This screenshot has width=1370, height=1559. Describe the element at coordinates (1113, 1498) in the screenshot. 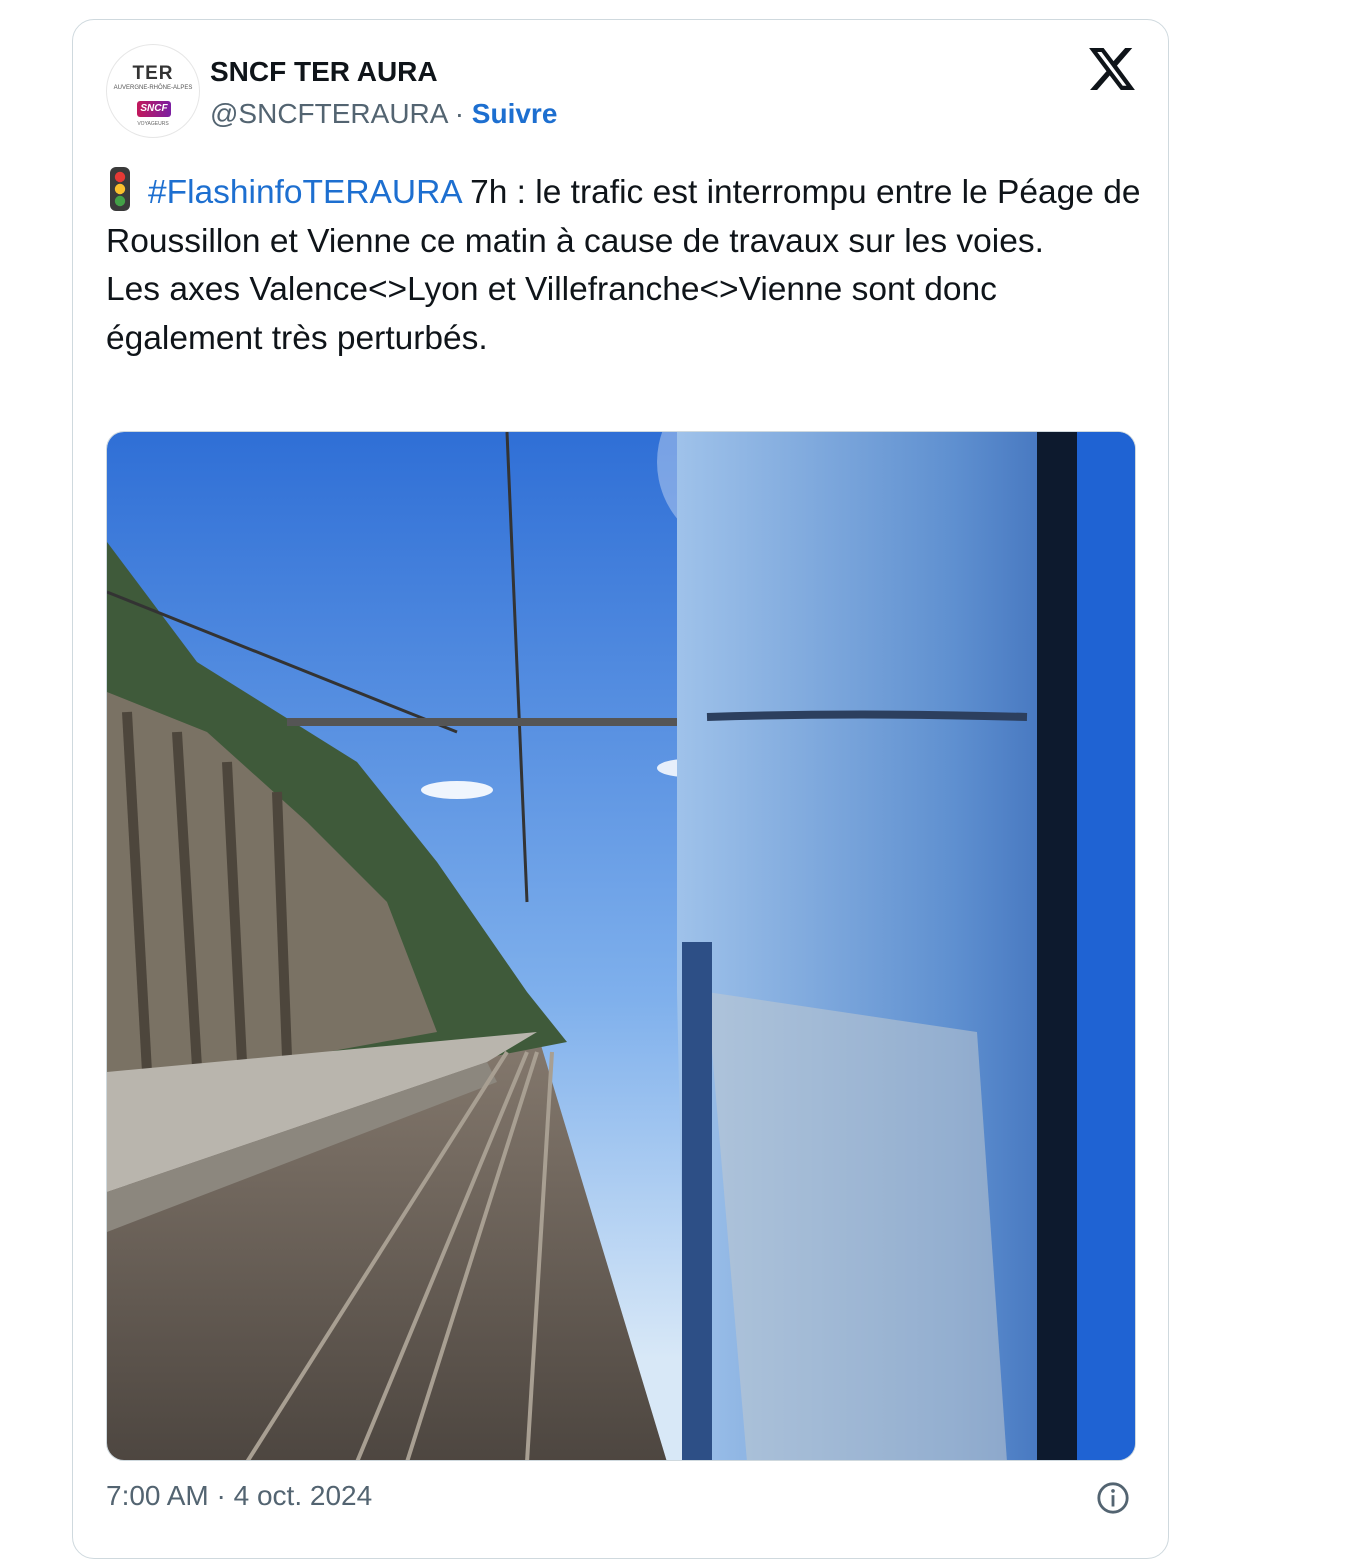

I see `info-icon` at that location.